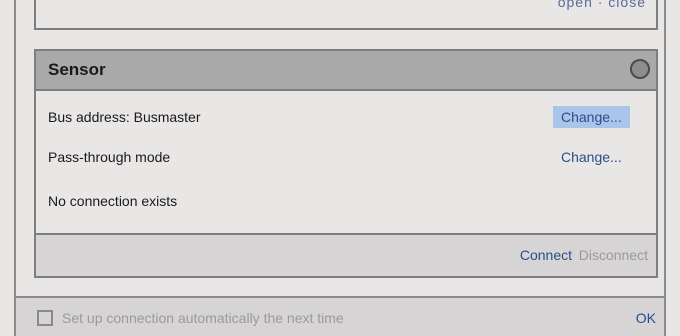 The image size is (680, 336). What do you see at coordinates (346, 254) in the screenshot?
I see `sensor-footer: Connect Disconnect` at bounding box center [346, 254].